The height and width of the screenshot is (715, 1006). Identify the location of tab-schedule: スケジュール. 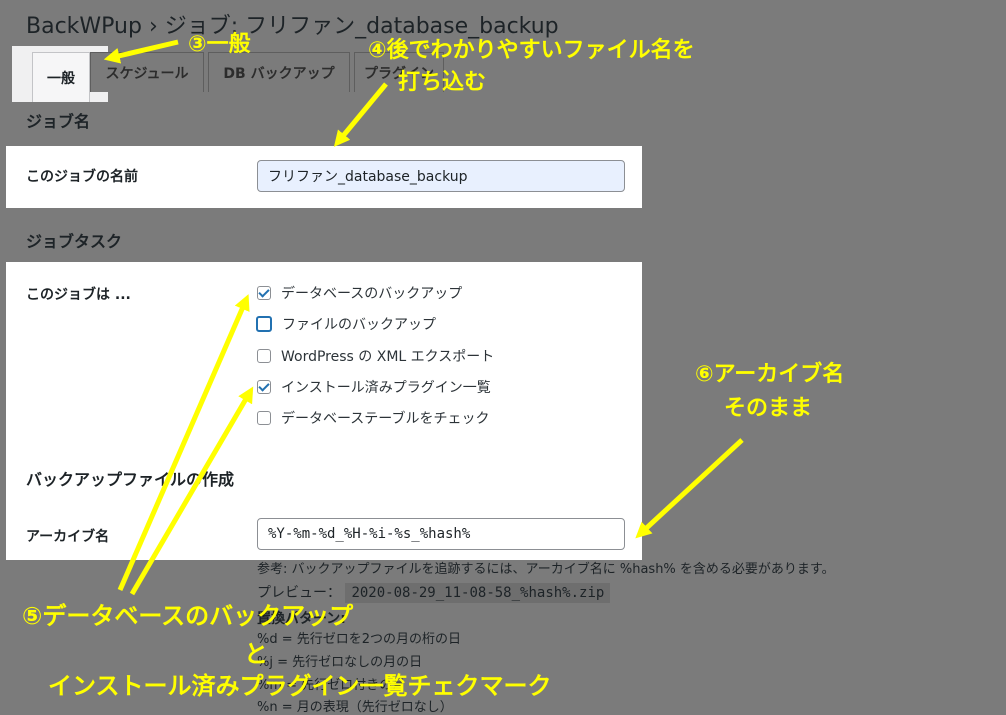
(147, 72).